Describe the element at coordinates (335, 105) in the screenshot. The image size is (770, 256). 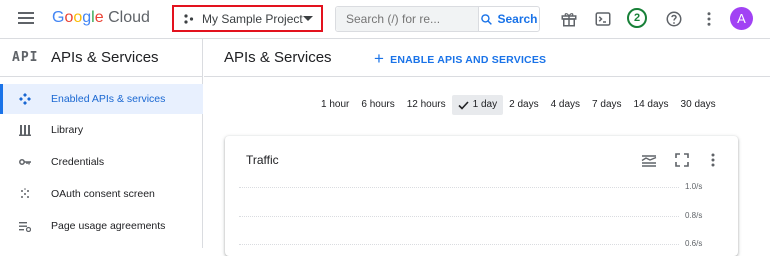
I see `time-range-1-hour: 1 hour` at that location.